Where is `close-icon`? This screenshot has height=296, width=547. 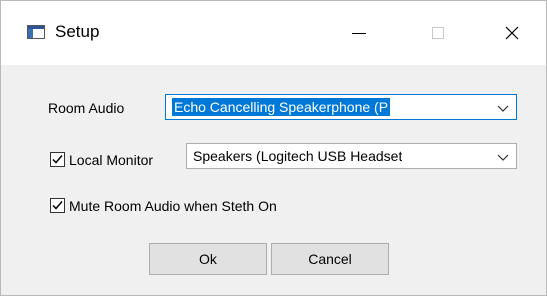
close-icon is located at coordinates (512, 33).